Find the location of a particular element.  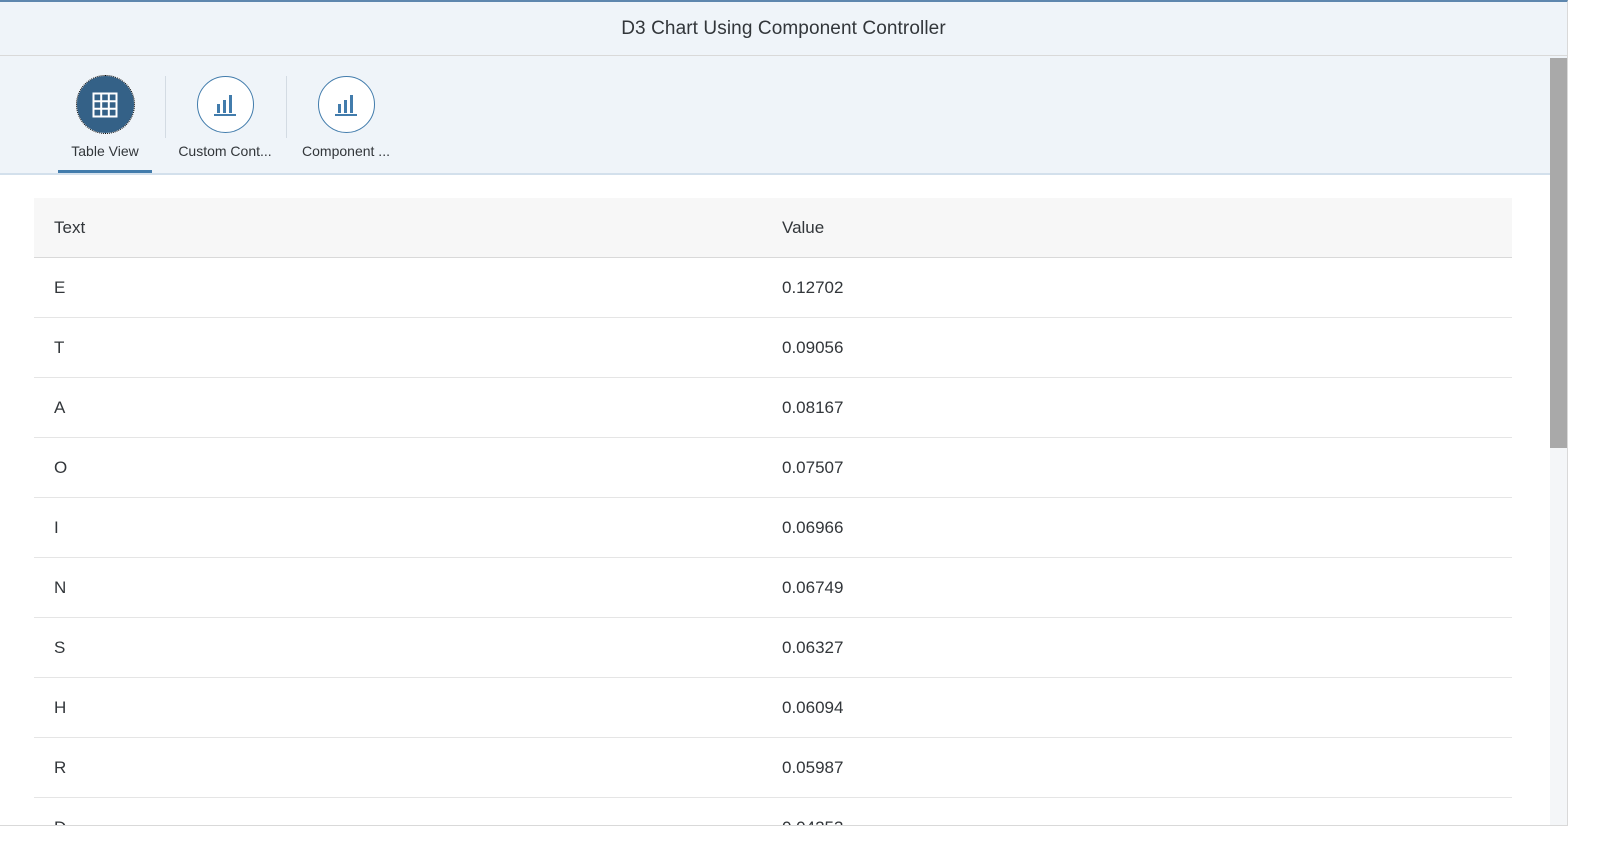

column-header-value: Value is located at coordinates (1137, 228).